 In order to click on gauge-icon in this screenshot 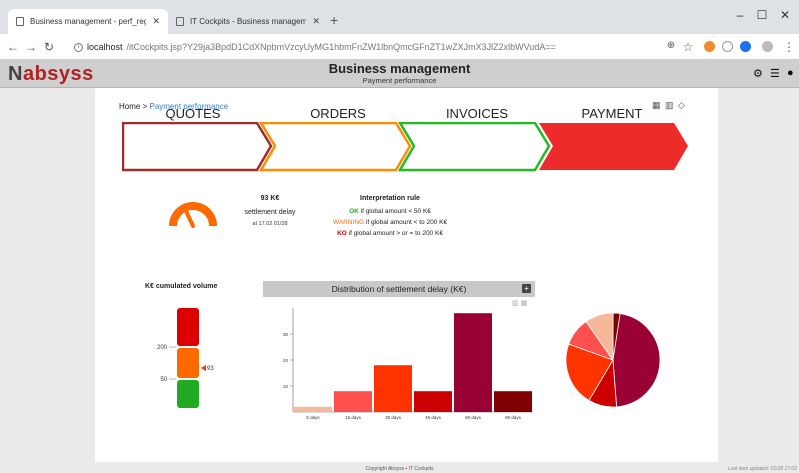, I will do `click(193, 215)`.